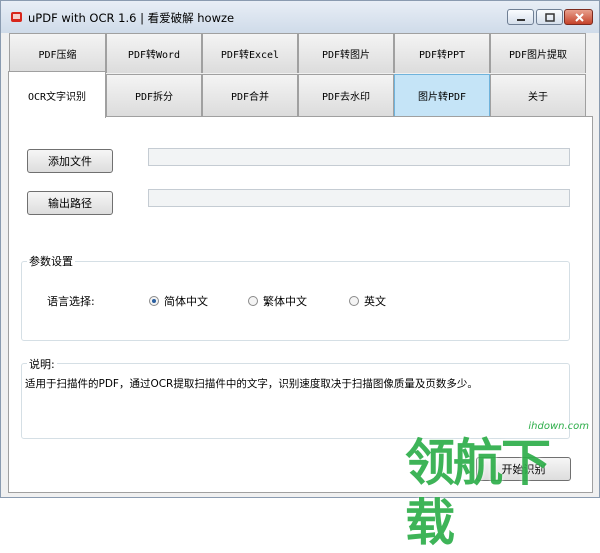 The height and width of the screenshot is (553, 600). What do you see at coordinates (359, 198) in the screenshot?
I see `output-path-field` at bounding box center [359, 198].